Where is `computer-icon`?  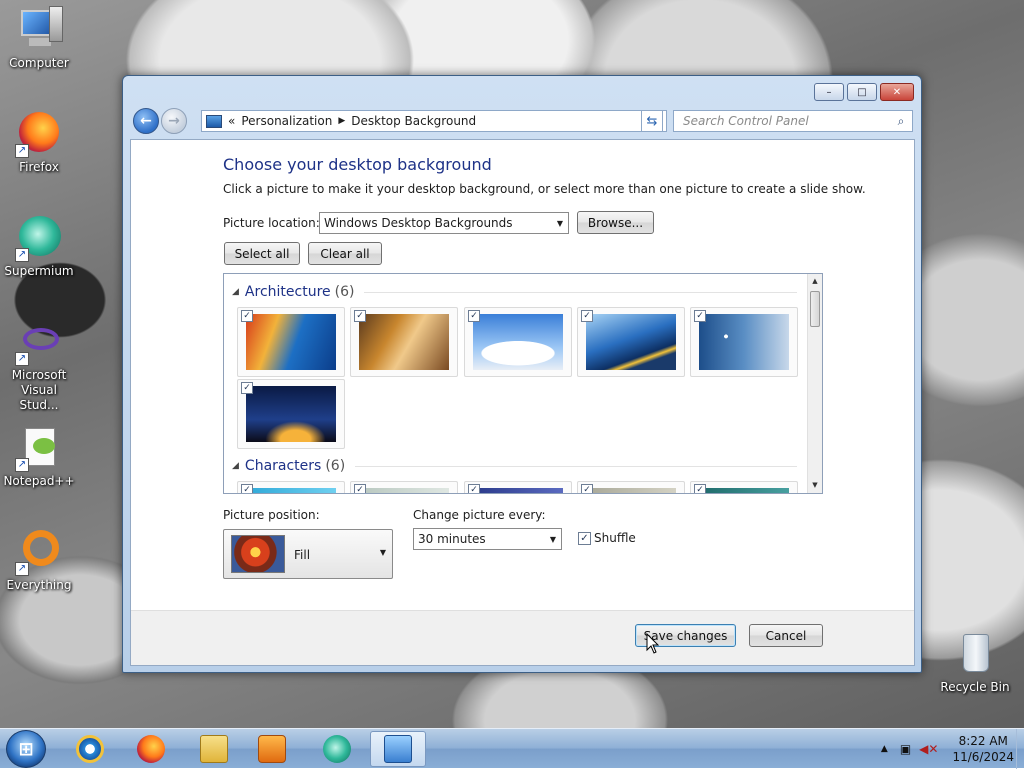
computer-icon is located at coordinates (39, 30).